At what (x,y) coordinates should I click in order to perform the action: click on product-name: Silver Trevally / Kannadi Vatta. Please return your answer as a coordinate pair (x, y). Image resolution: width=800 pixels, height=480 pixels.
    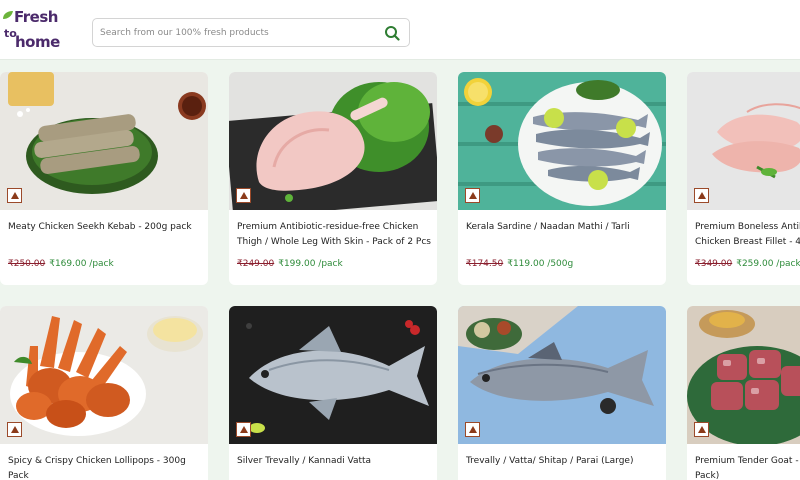
    Looking at the image, I should click on (335, 461).